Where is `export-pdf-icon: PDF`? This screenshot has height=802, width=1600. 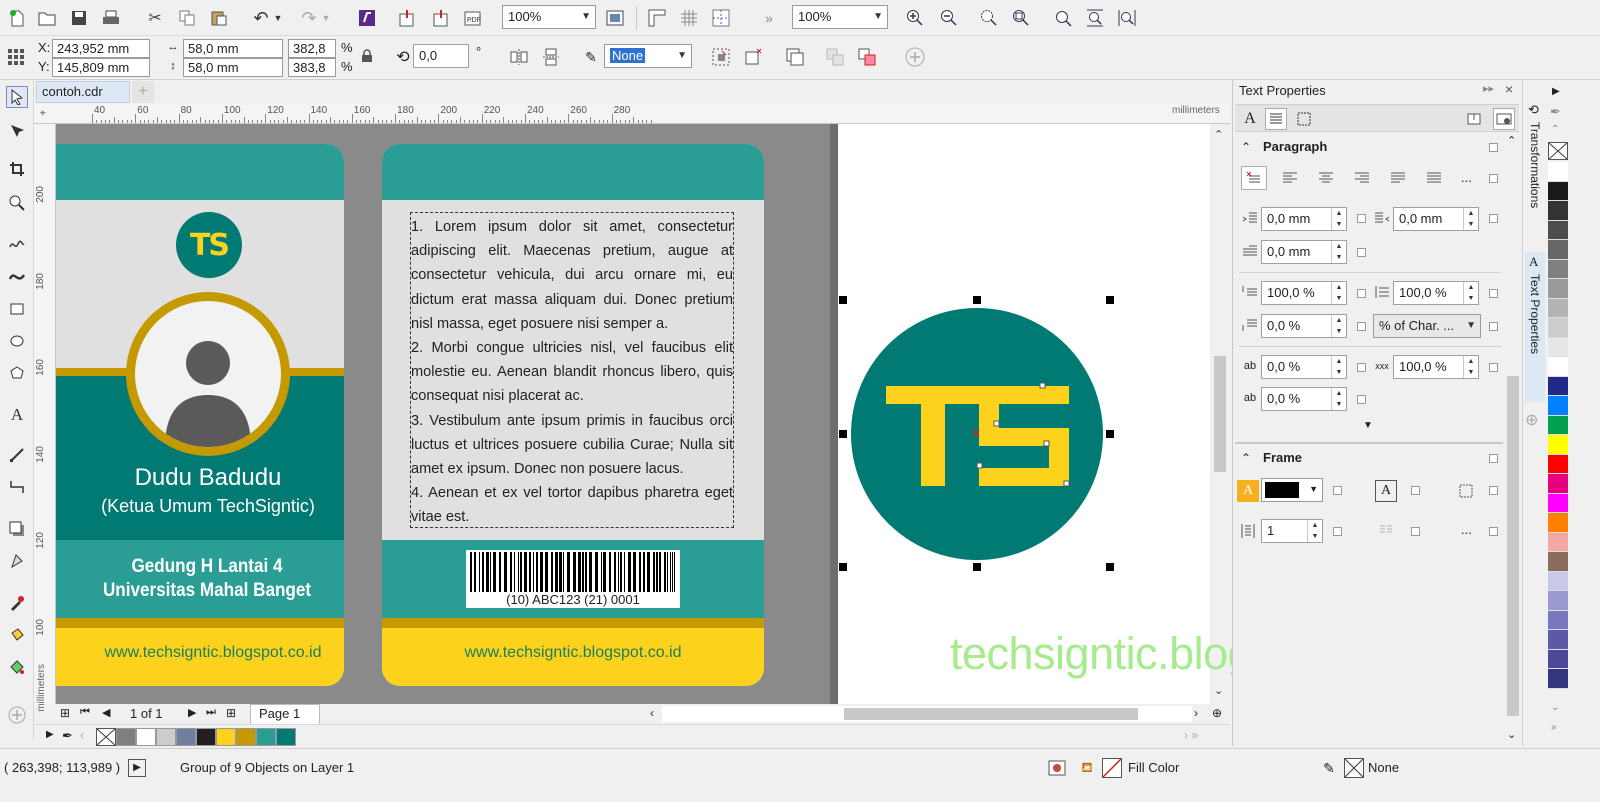 export-pdf-icon: PDF is located at coordinates (473, 18).